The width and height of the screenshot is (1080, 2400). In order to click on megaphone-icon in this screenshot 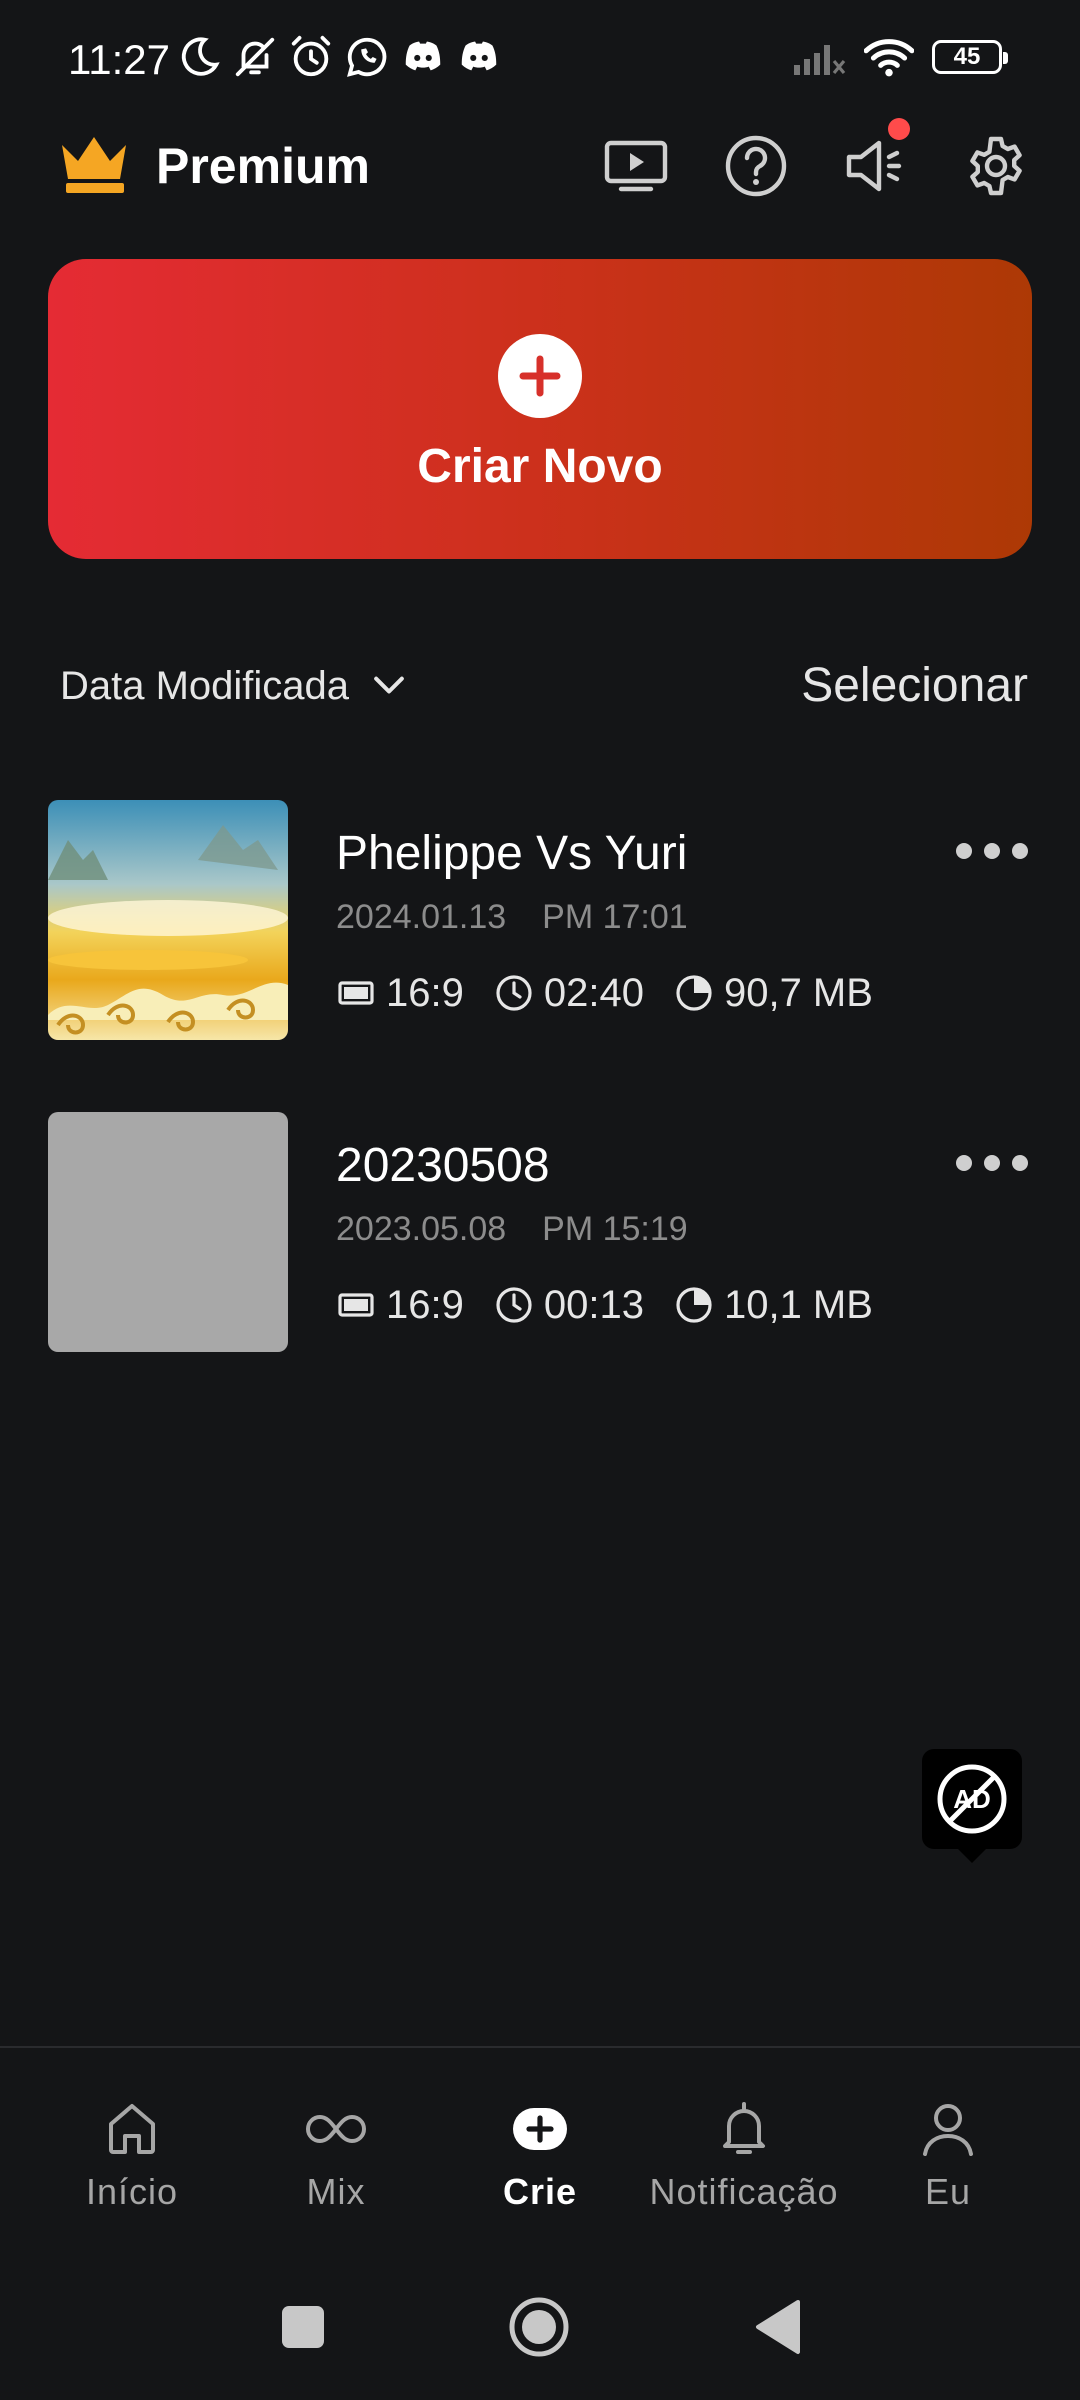, I will do `click(874, 166)`.